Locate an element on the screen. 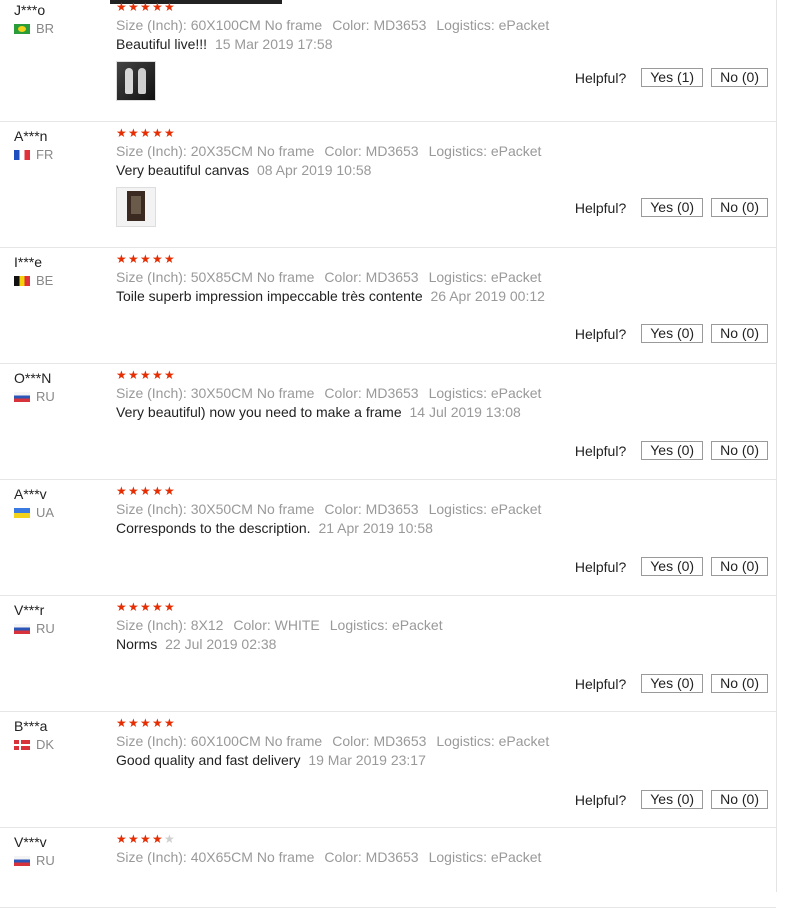 The height and width of the screenshot is (908, 800). reviewer-country: UA is located at coordinates (62, 512).